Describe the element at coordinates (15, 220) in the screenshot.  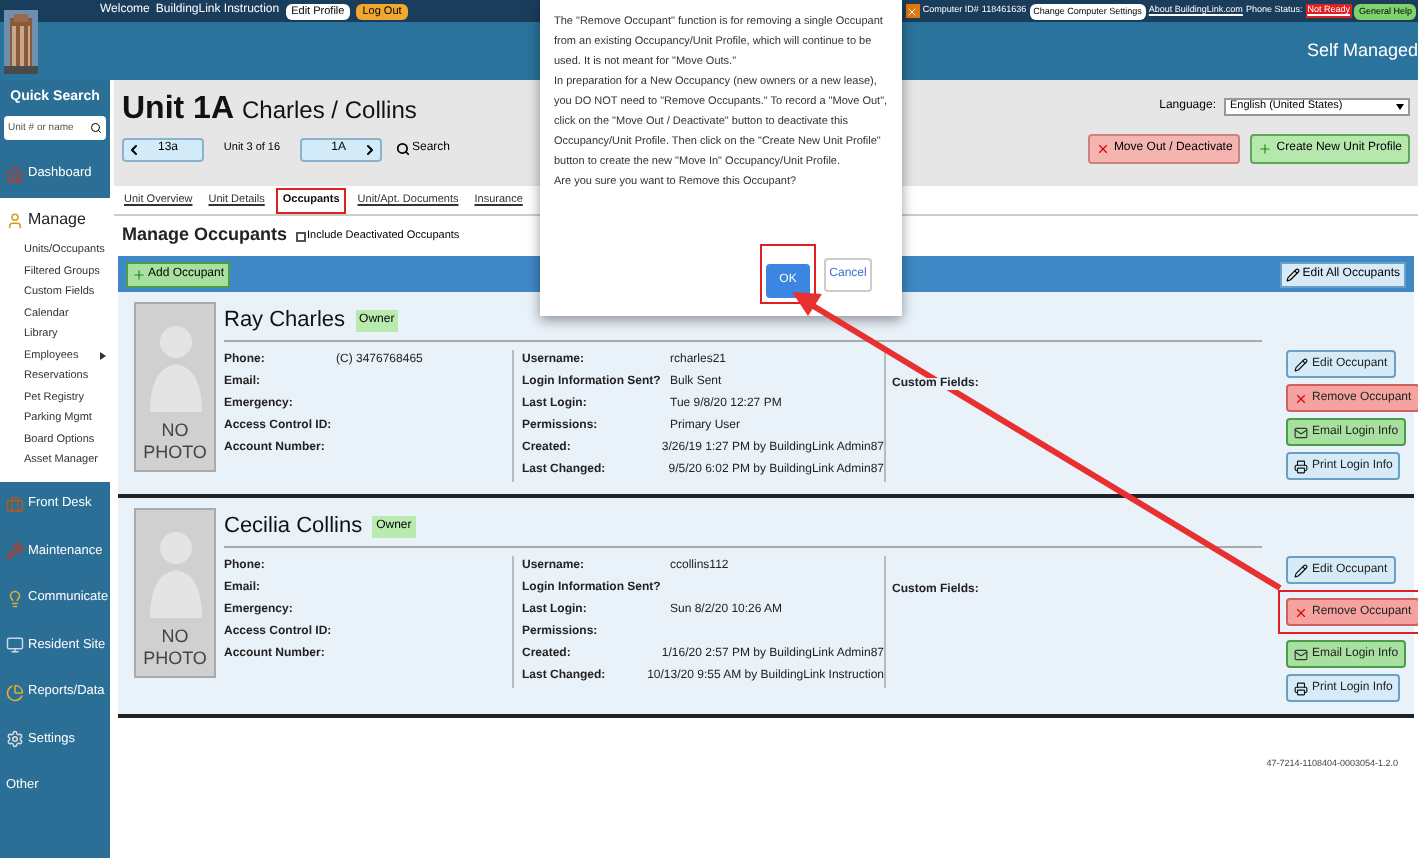
I see `person-icon` at that location.